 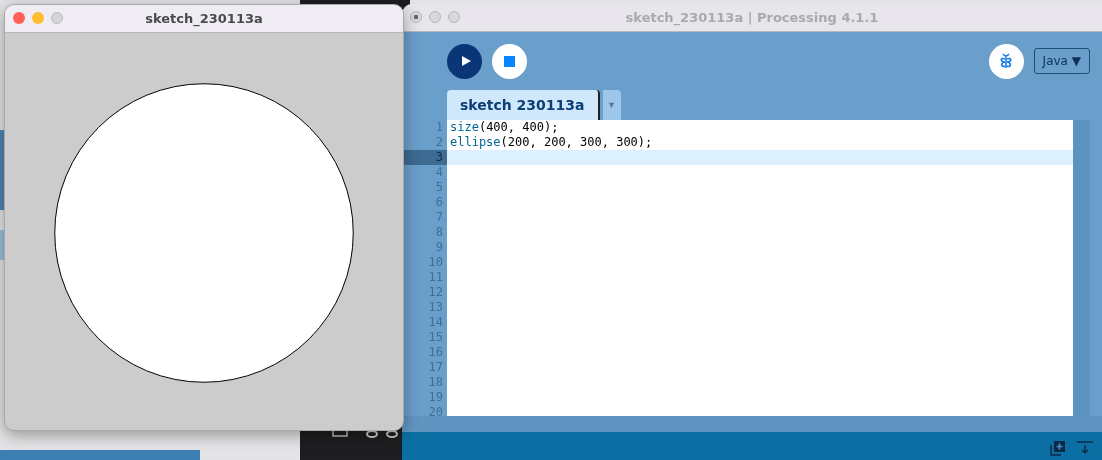 I want to click on scroll-bar, so click(x=1081, y=268).